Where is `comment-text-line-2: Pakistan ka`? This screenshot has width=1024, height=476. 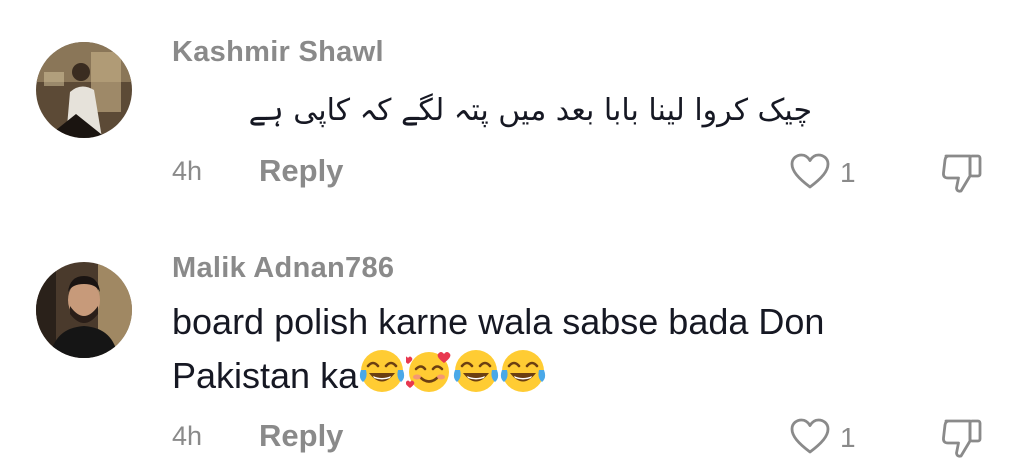
comment-text-line-2: Pakistan ka is located at coordinates (359, 374).